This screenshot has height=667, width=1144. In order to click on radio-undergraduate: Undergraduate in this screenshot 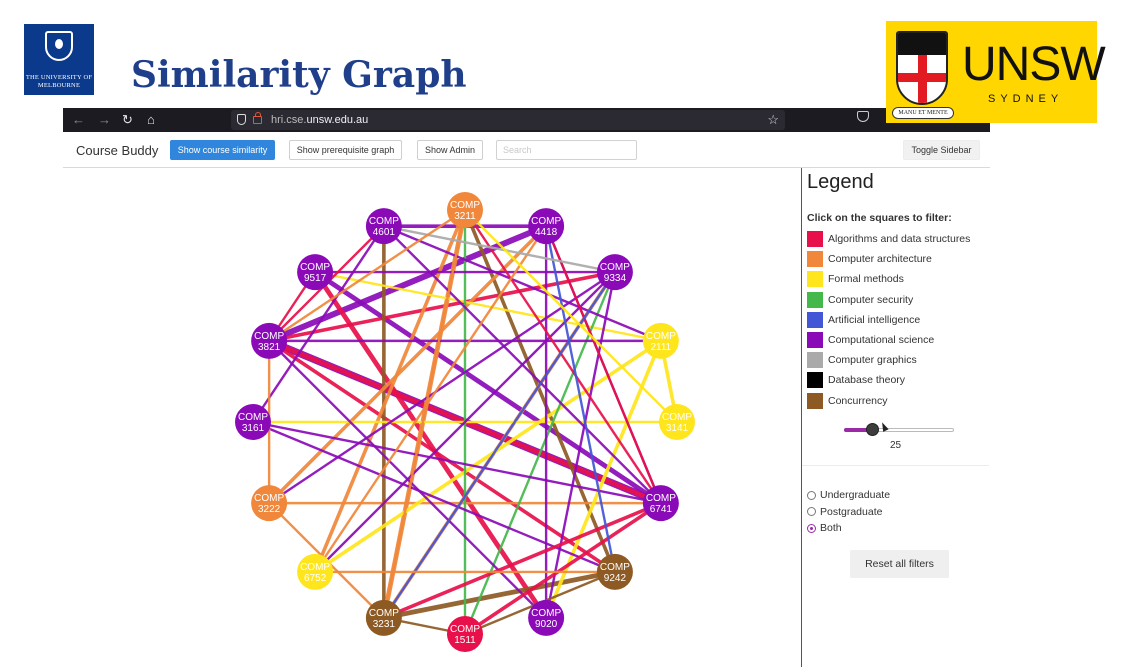, I will do `click(848, 495)`.